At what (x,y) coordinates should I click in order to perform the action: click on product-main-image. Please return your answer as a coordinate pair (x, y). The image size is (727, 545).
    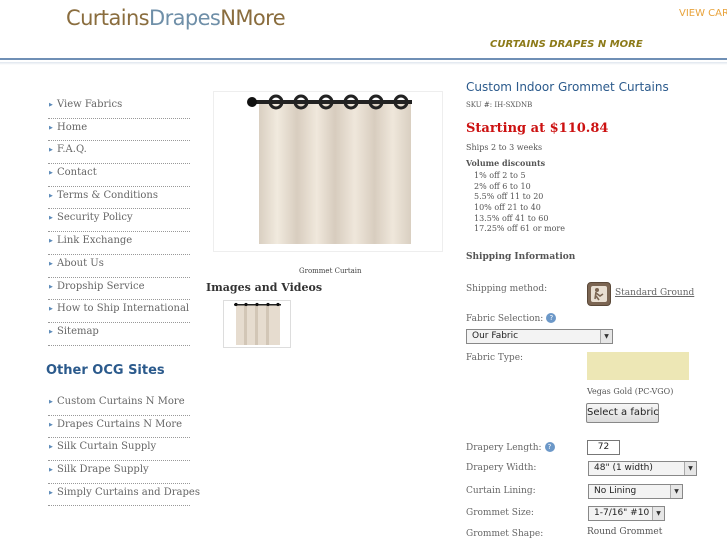
    Looking at the image, I should click on (328, 171).